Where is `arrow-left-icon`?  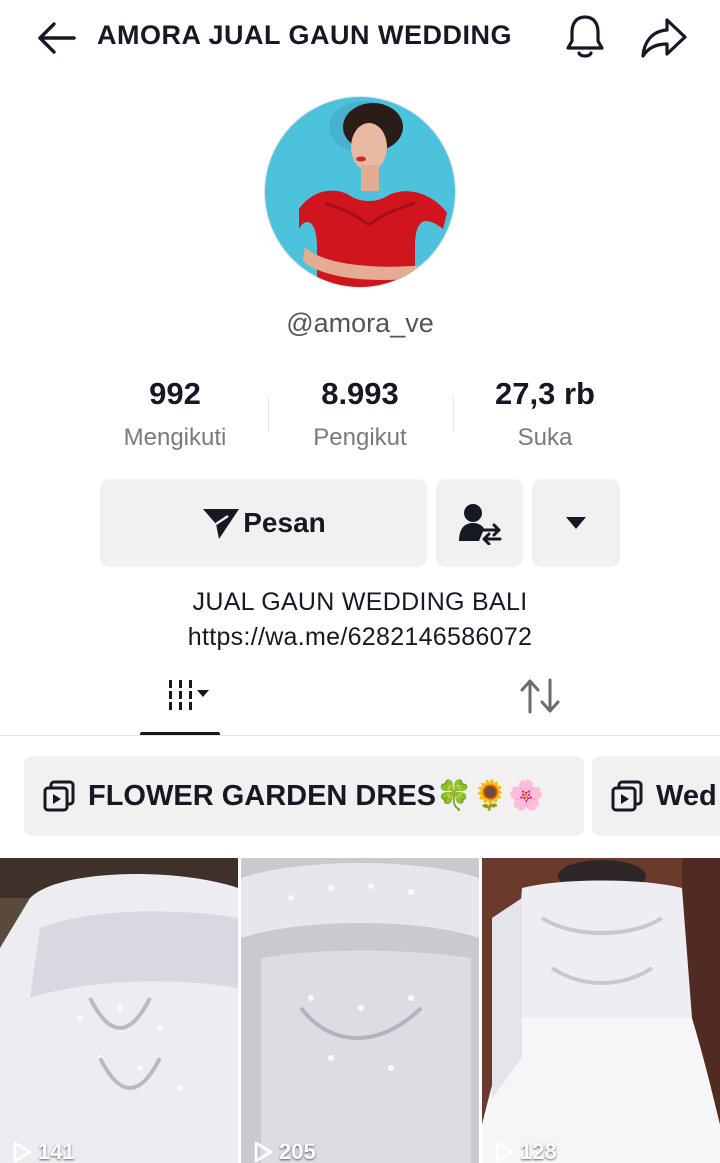 arrow-left-icon is located at coordinates (57, 38).